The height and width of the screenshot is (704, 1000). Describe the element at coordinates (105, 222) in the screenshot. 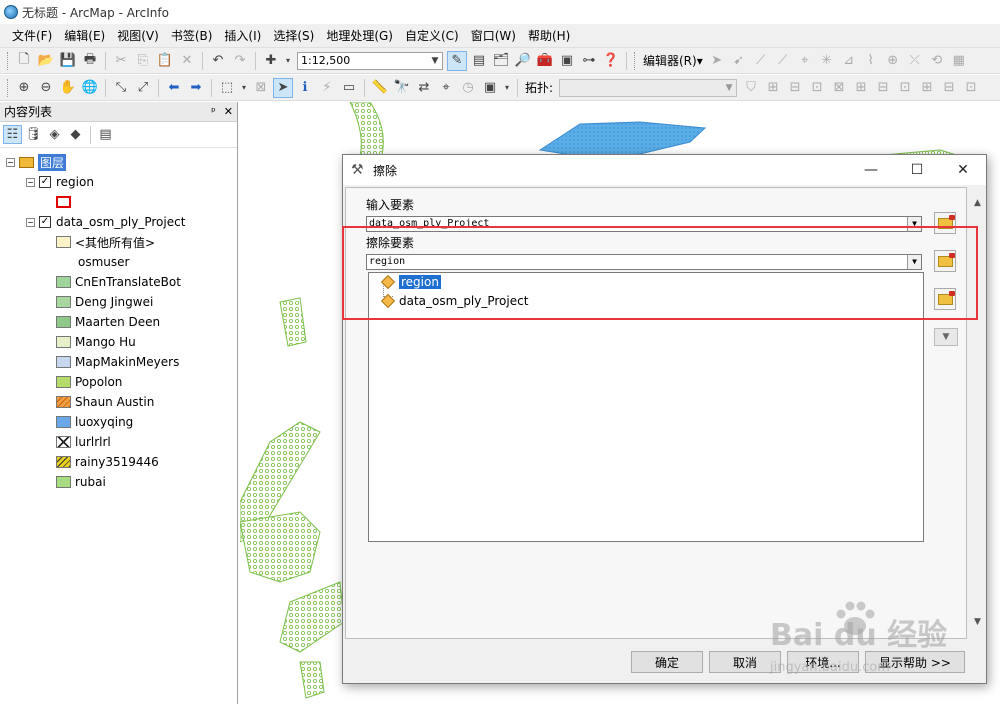

I see `tree-node-osm: − ✓ data_osm_ply_Project` at that location.